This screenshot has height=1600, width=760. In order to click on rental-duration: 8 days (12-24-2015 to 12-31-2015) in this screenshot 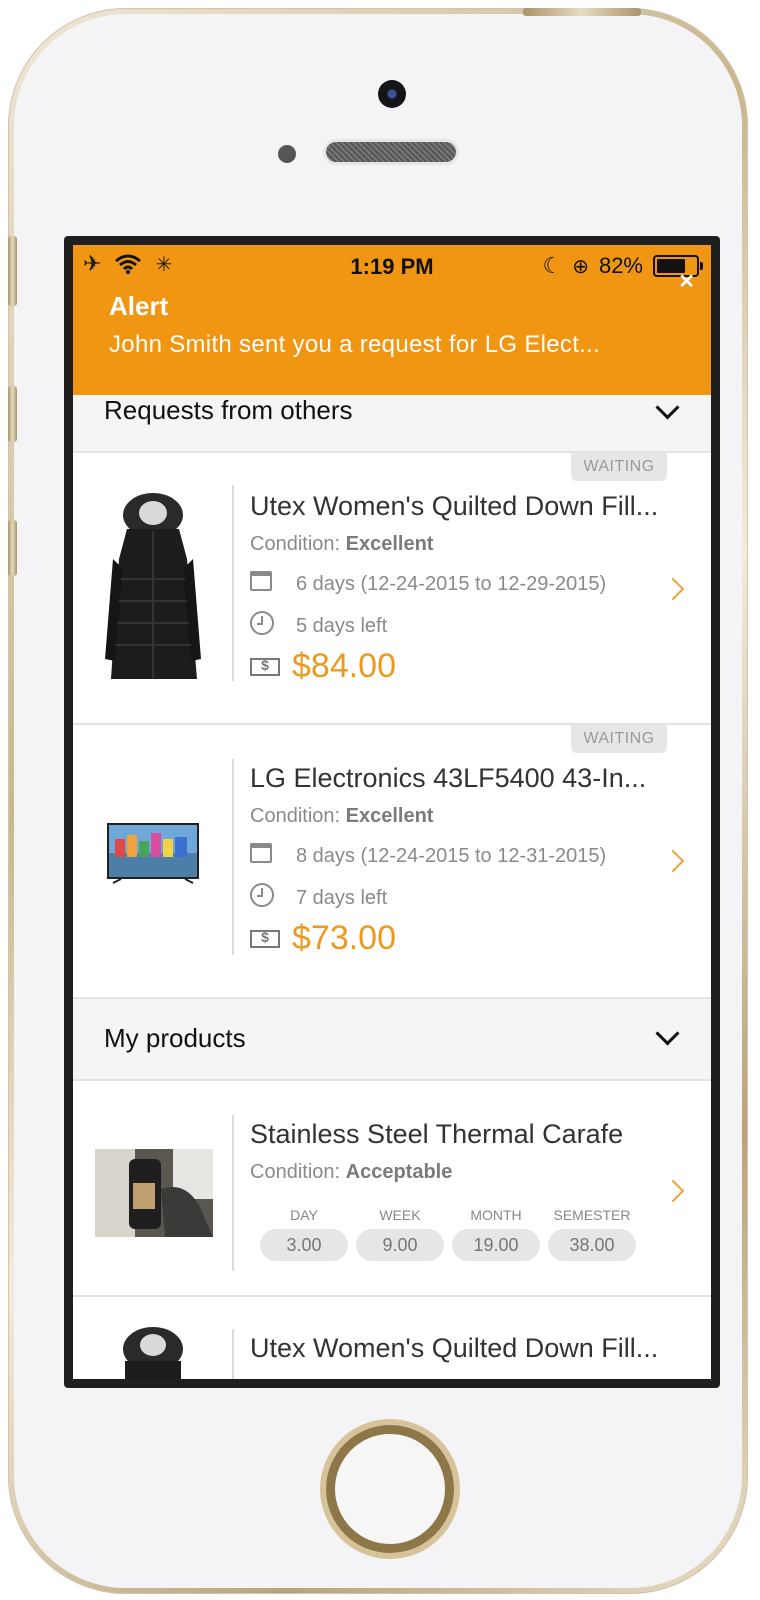, I will do `click(428, 856)`.